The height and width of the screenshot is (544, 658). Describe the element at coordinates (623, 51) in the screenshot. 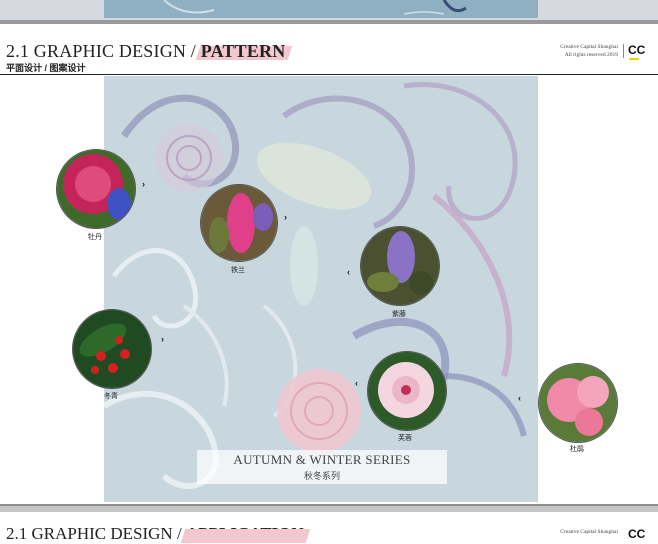

I see `logo-divider` at that location.